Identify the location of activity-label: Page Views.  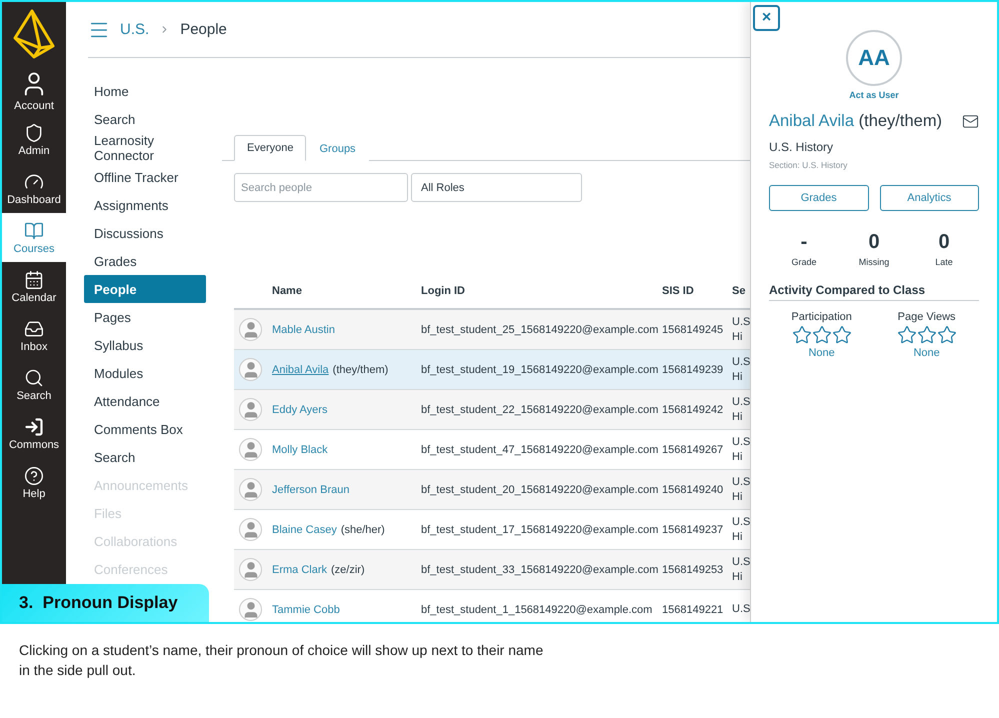
(927, 317).